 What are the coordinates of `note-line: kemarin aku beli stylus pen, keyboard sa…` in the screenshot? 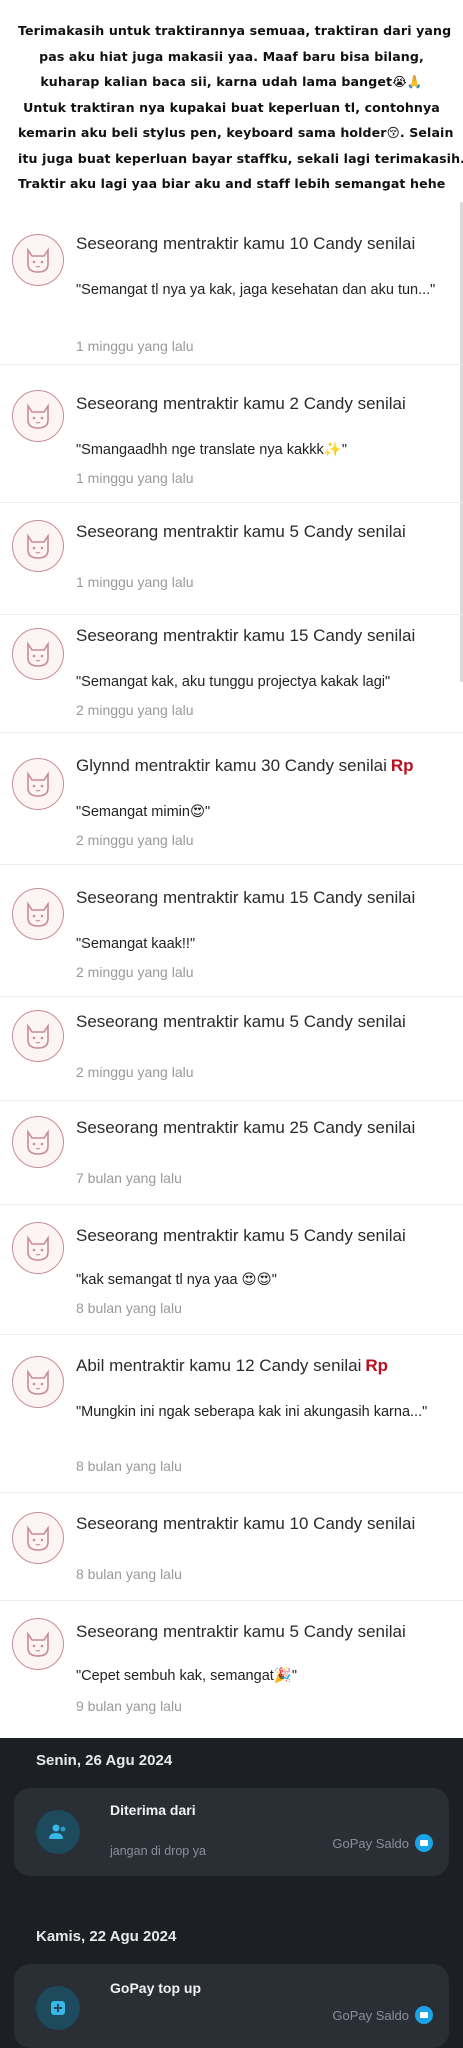 It's located at (236, 132).